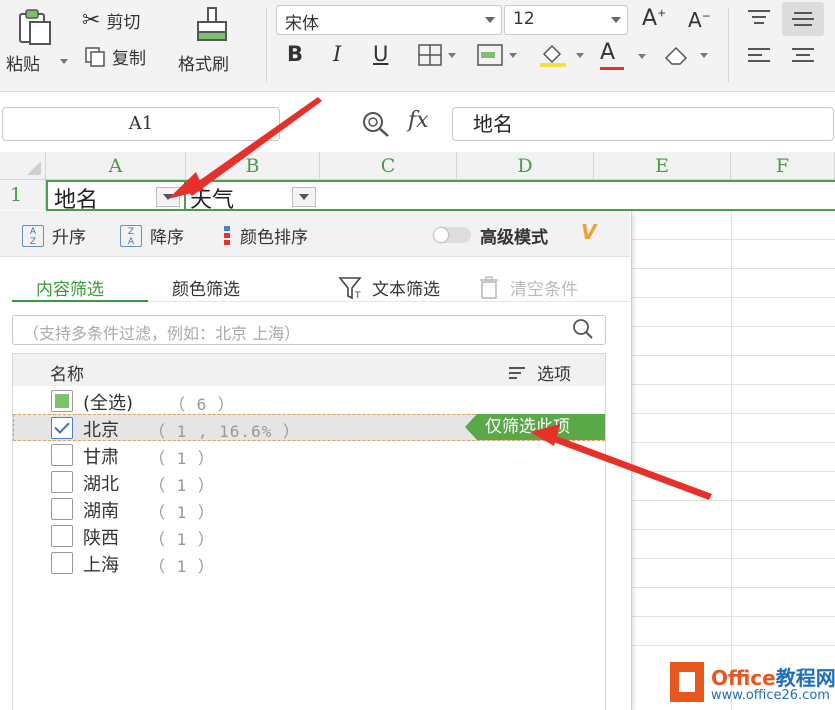 Image resolution: width=835 pixels, height=710 pixels. I want to click on funnel-icon: T, so click(350, 288).